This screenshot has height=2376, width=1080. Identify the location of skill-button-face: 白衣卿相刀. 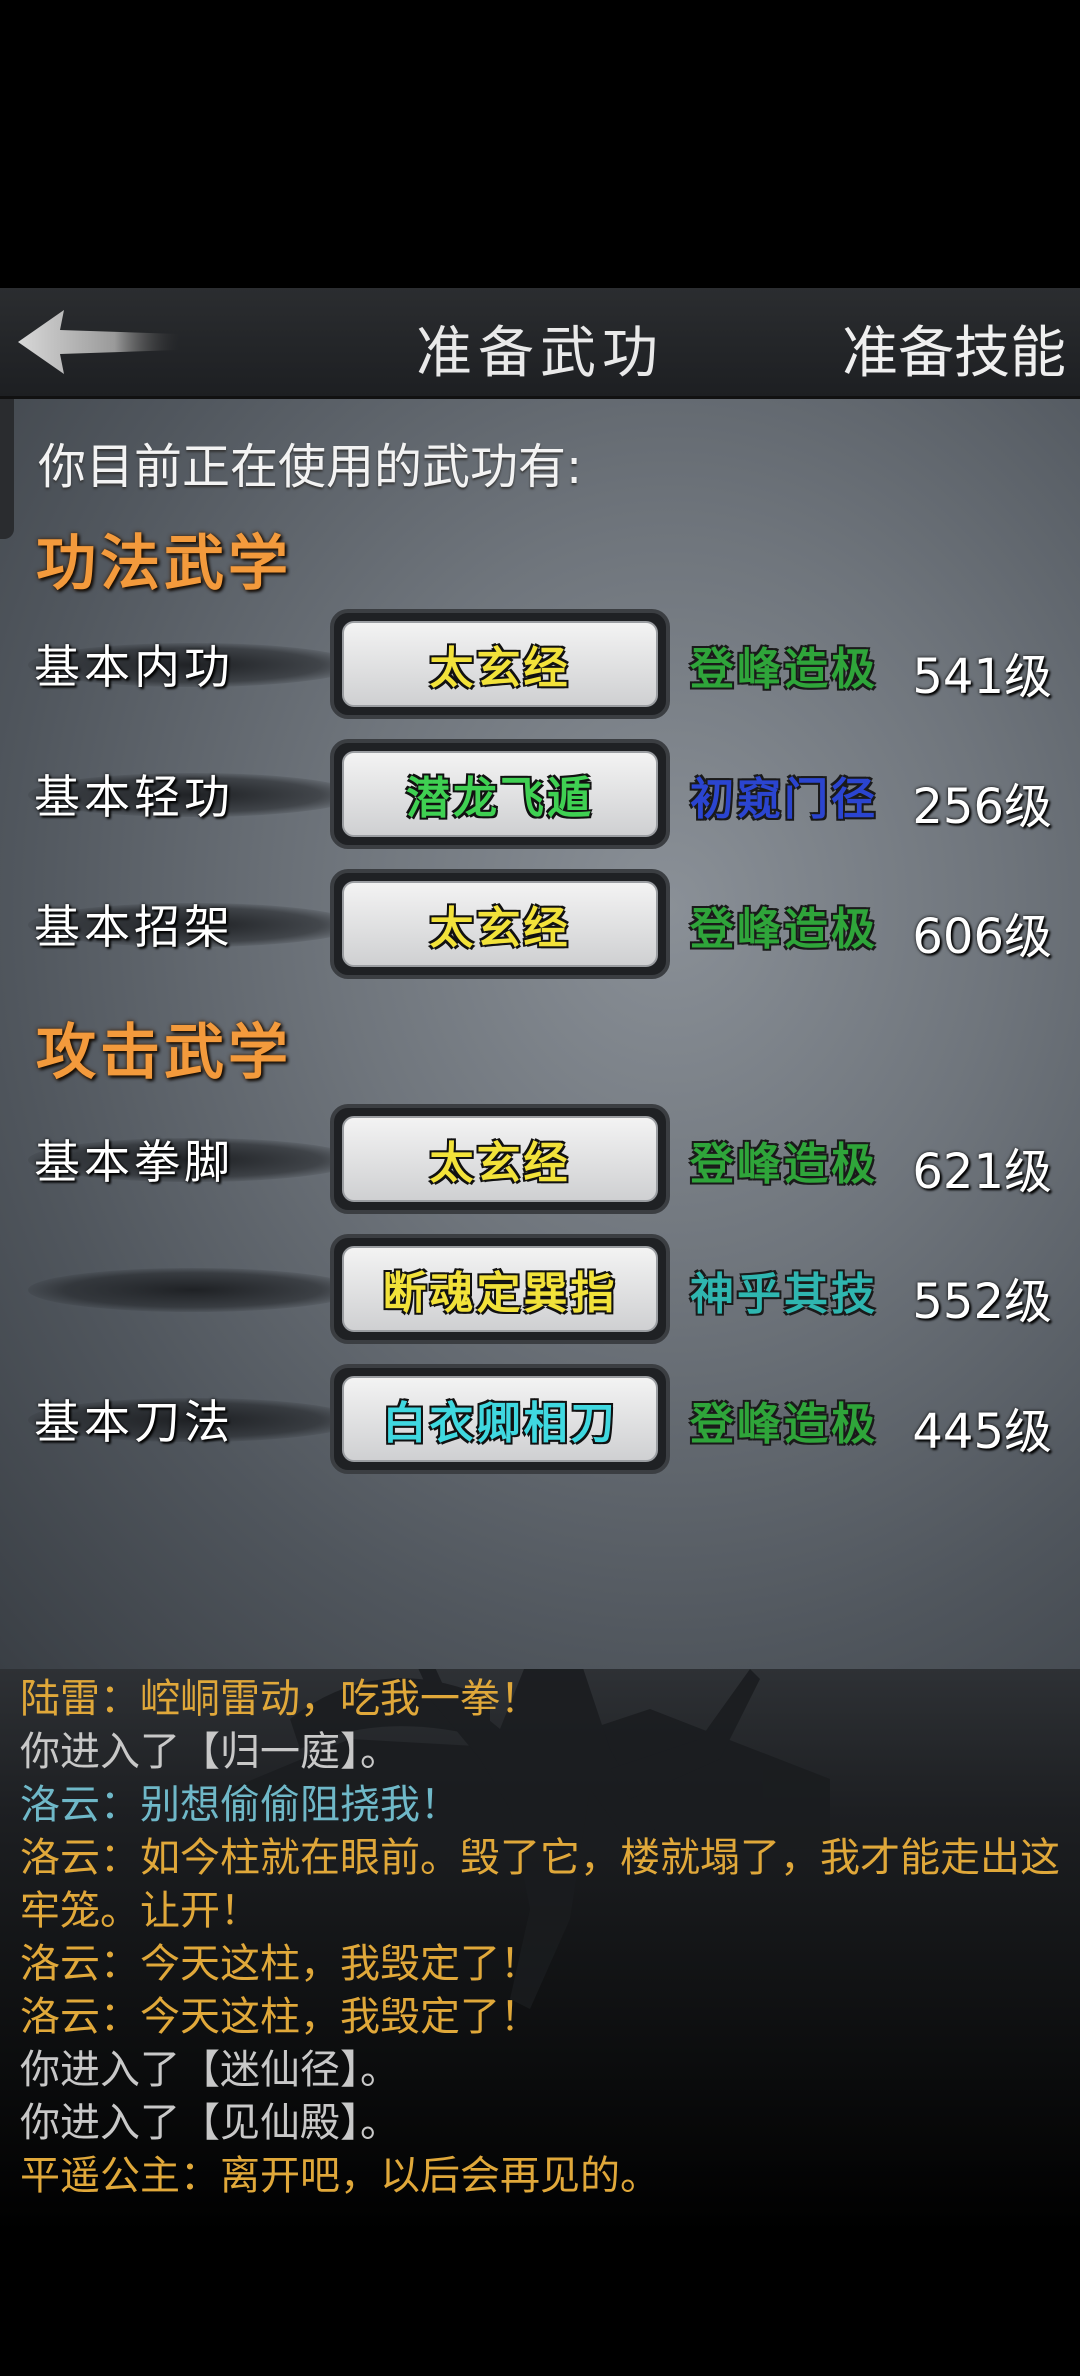
(500, 1419).